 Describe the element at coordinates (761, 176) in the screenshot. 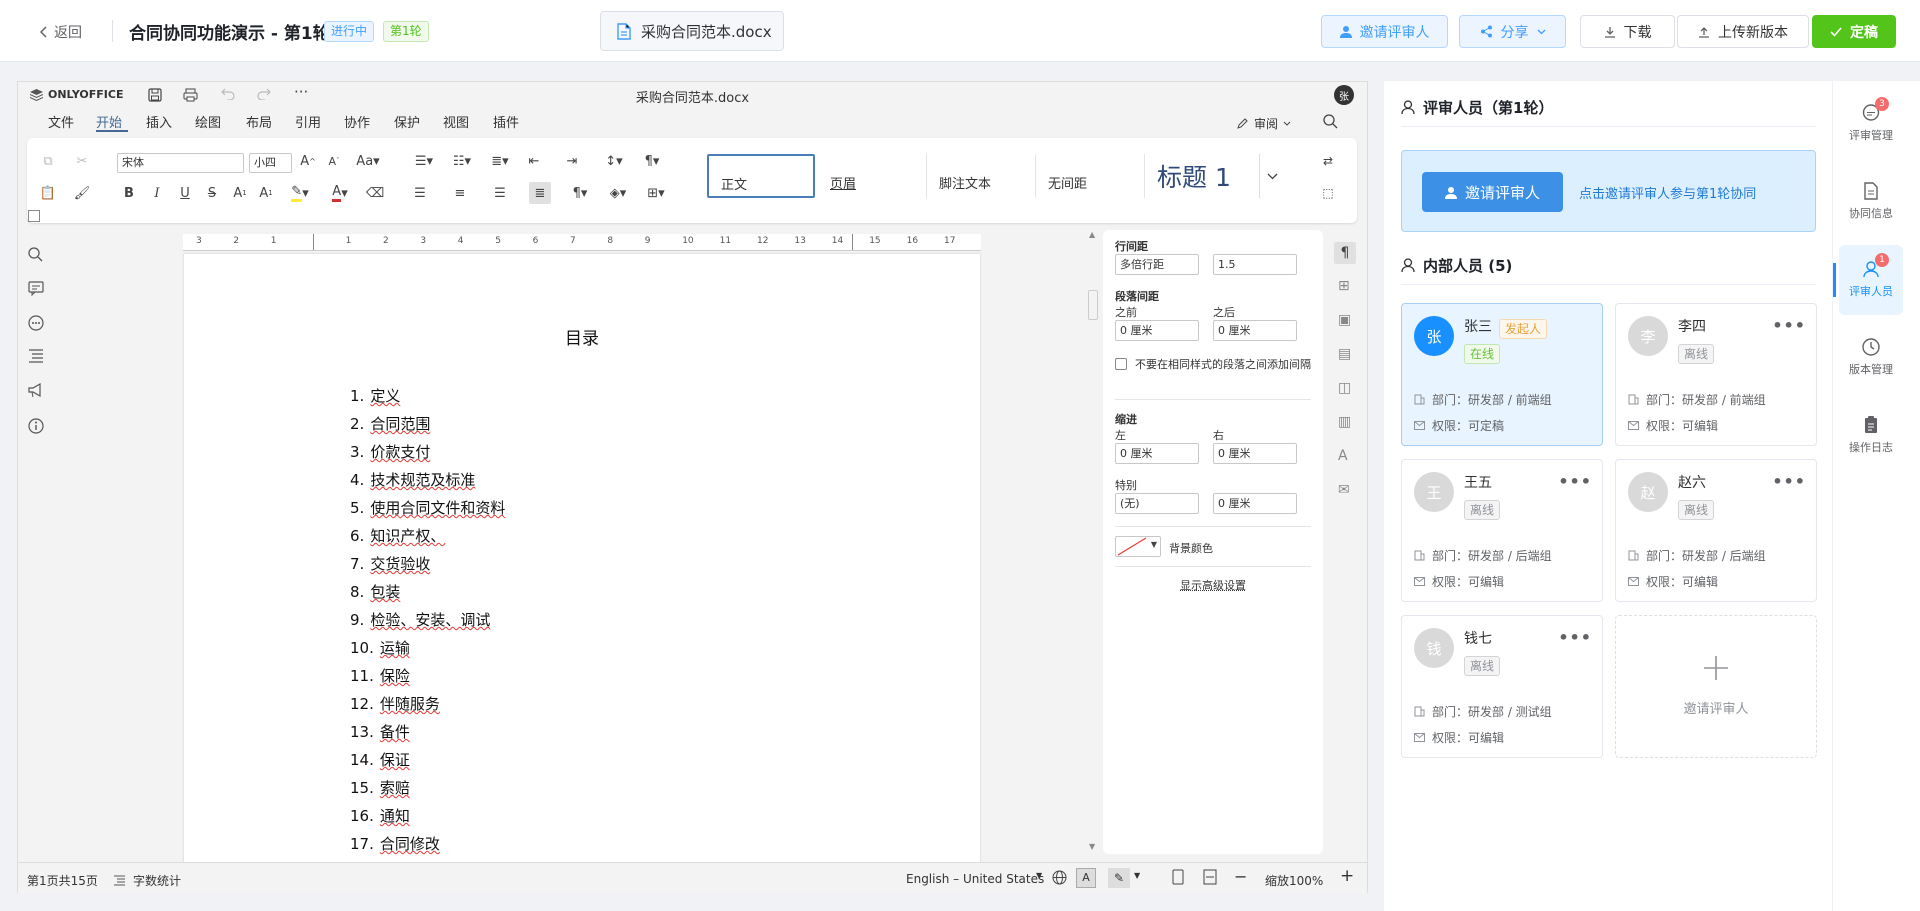

I see `style-normal: 正文` at that location.